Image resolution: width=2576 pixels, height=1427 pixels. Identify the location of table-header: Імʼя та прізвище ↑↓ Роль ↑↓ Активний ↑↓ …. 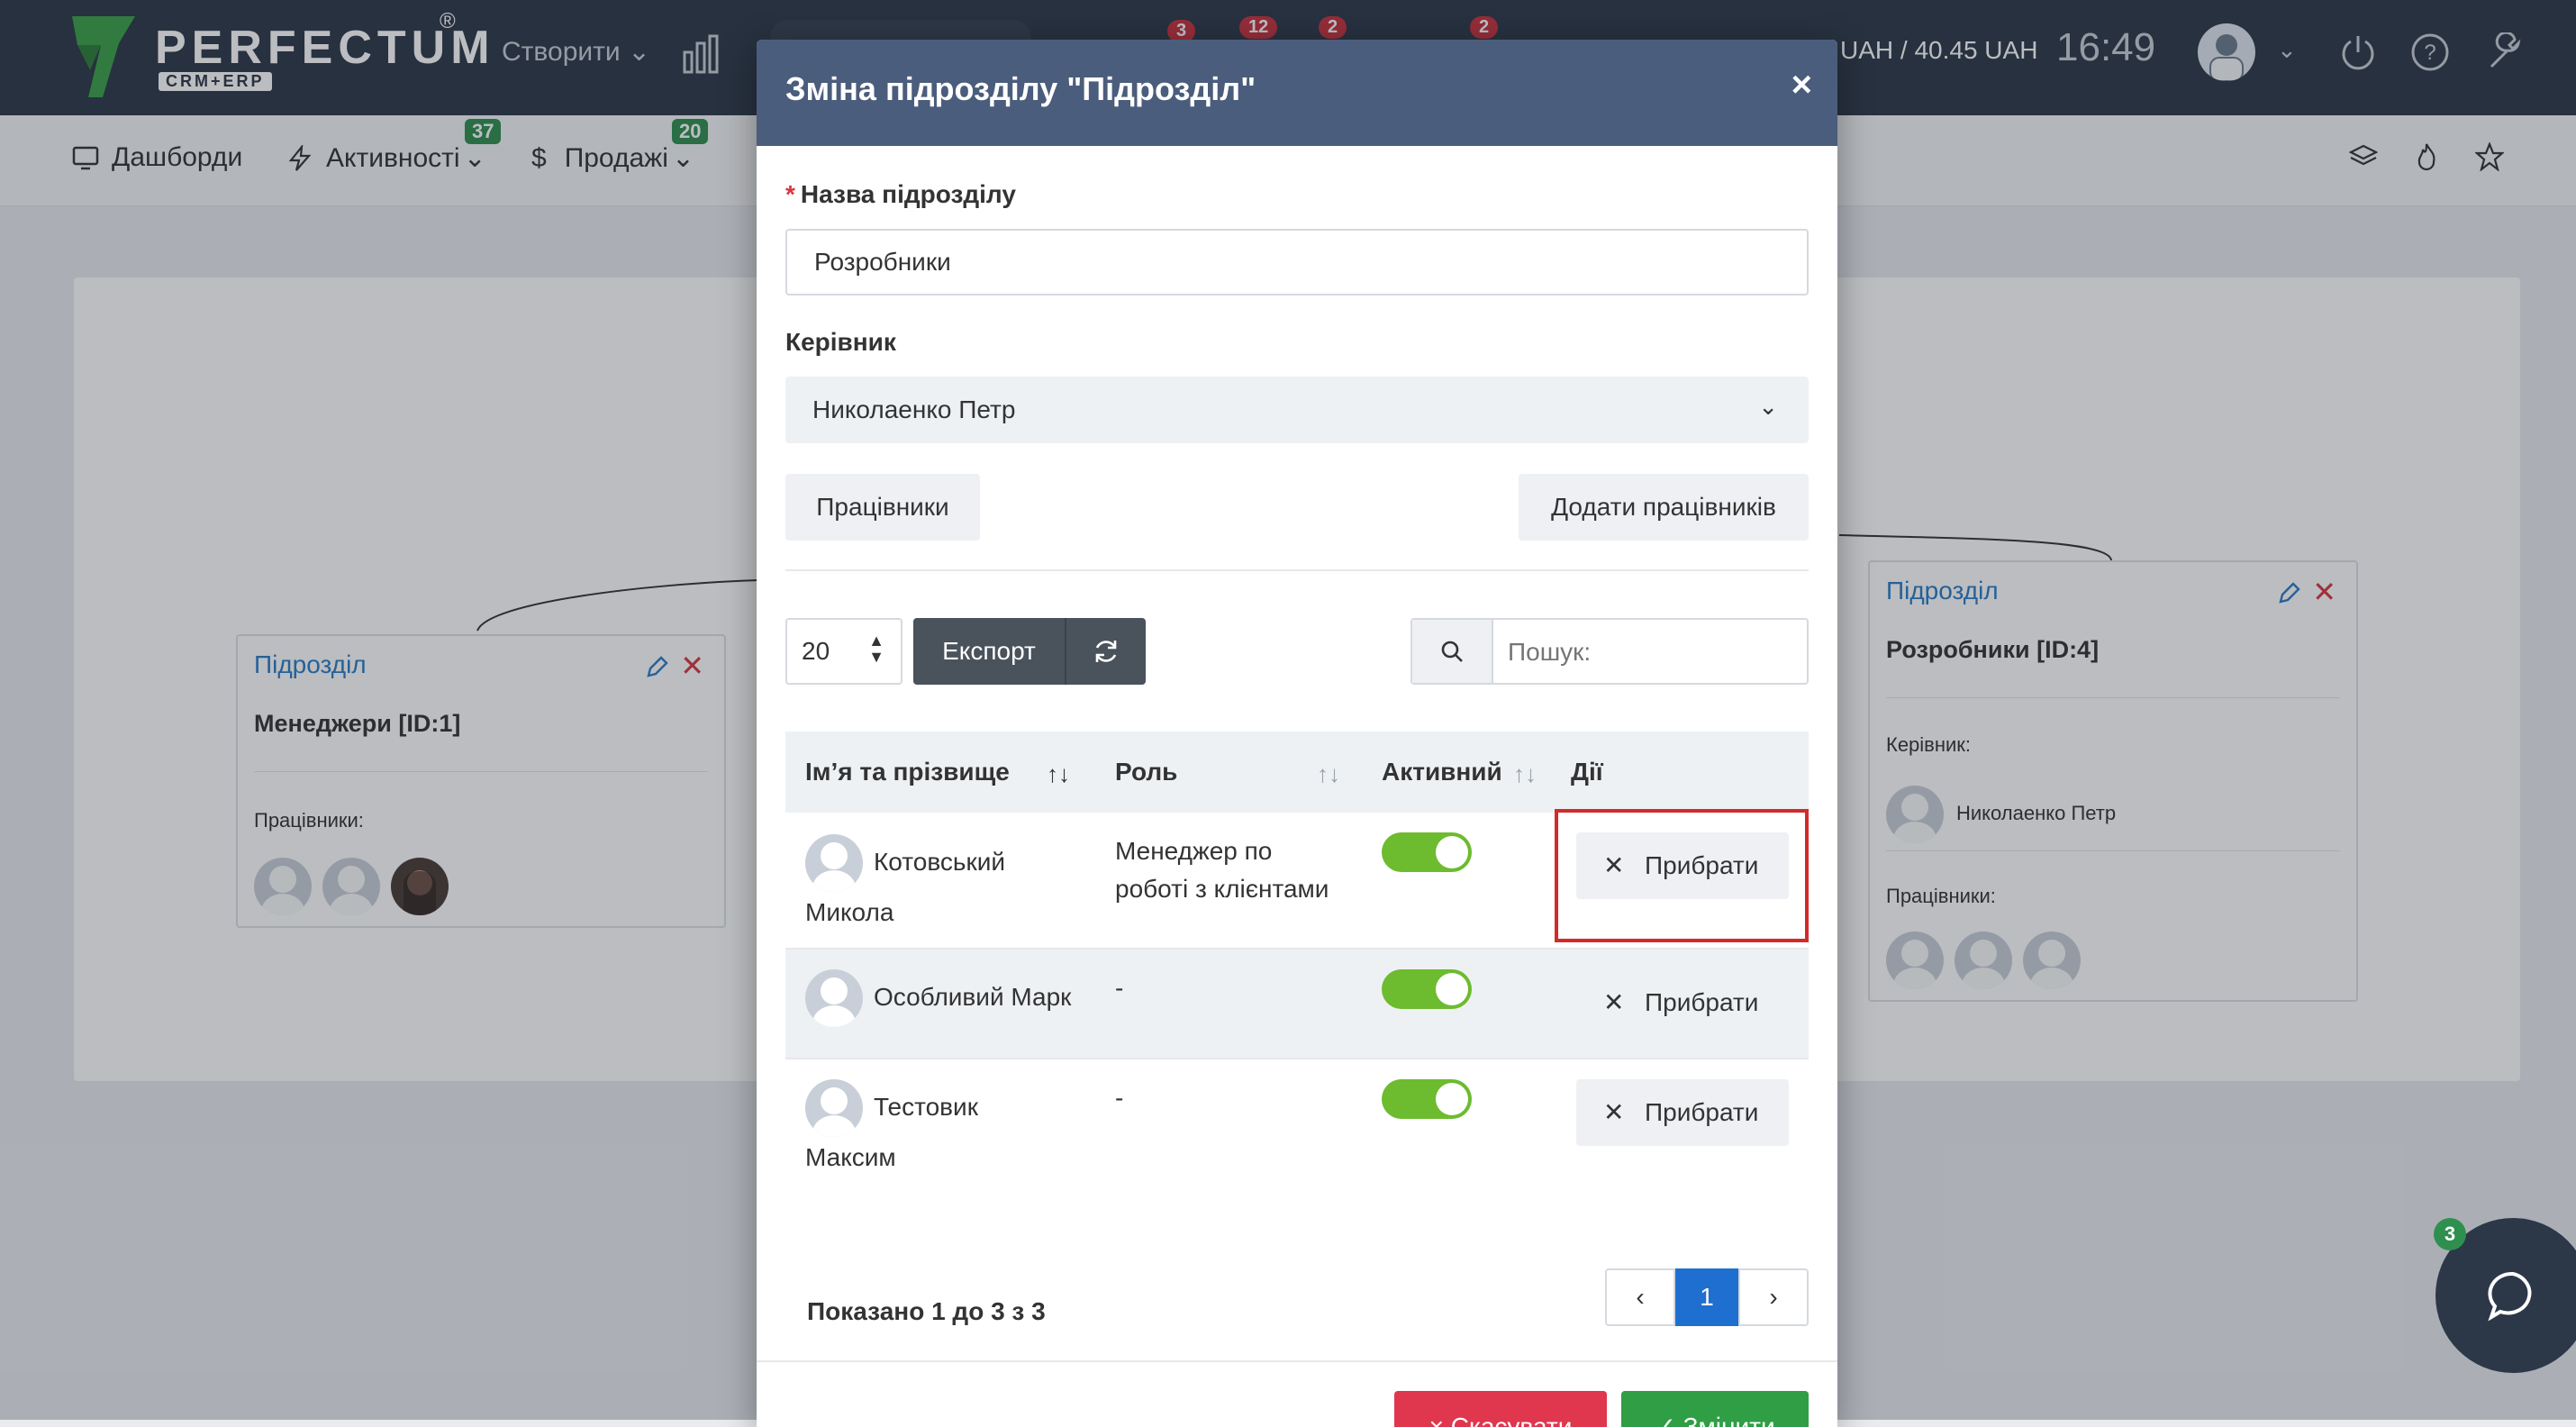
(1297, 772).